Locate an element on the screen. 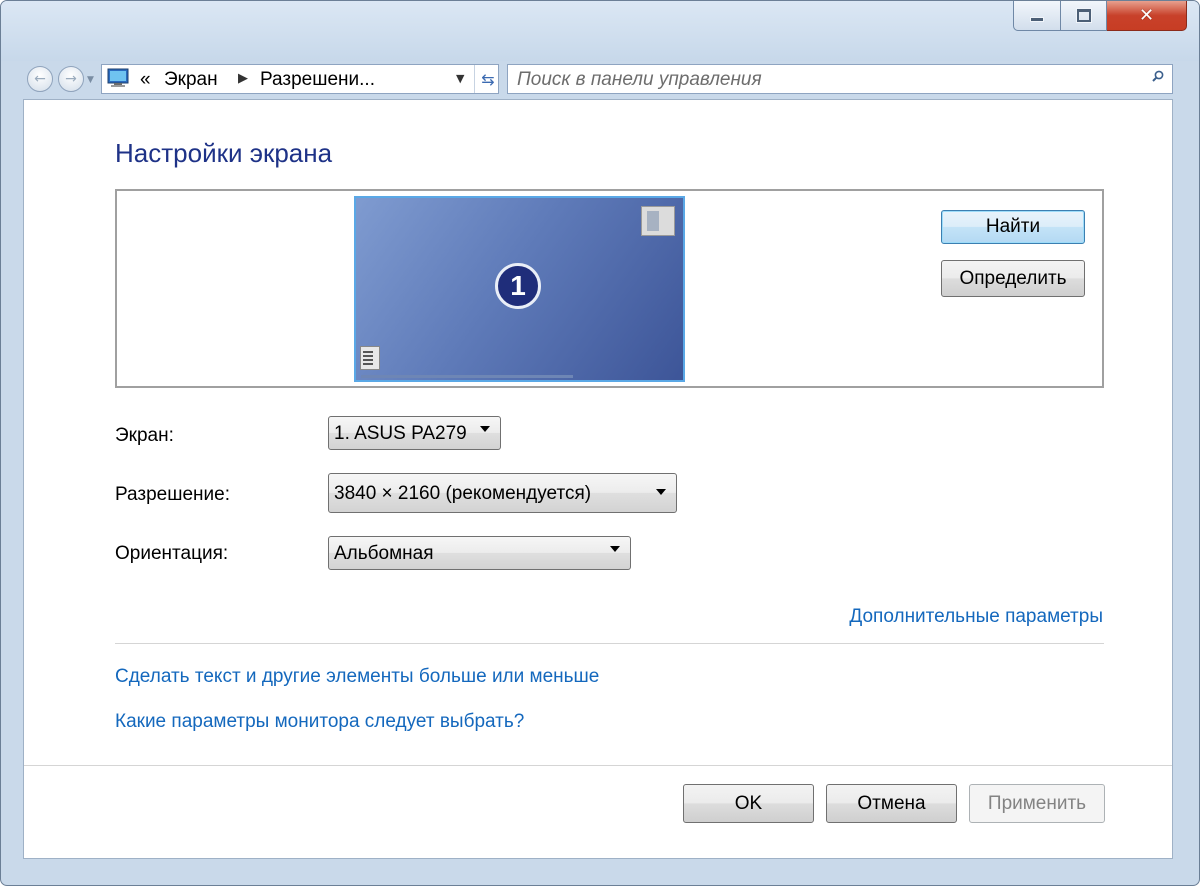 The height and width of the screenshot is (886, 1200). divider is located at coordinates (609, 643).